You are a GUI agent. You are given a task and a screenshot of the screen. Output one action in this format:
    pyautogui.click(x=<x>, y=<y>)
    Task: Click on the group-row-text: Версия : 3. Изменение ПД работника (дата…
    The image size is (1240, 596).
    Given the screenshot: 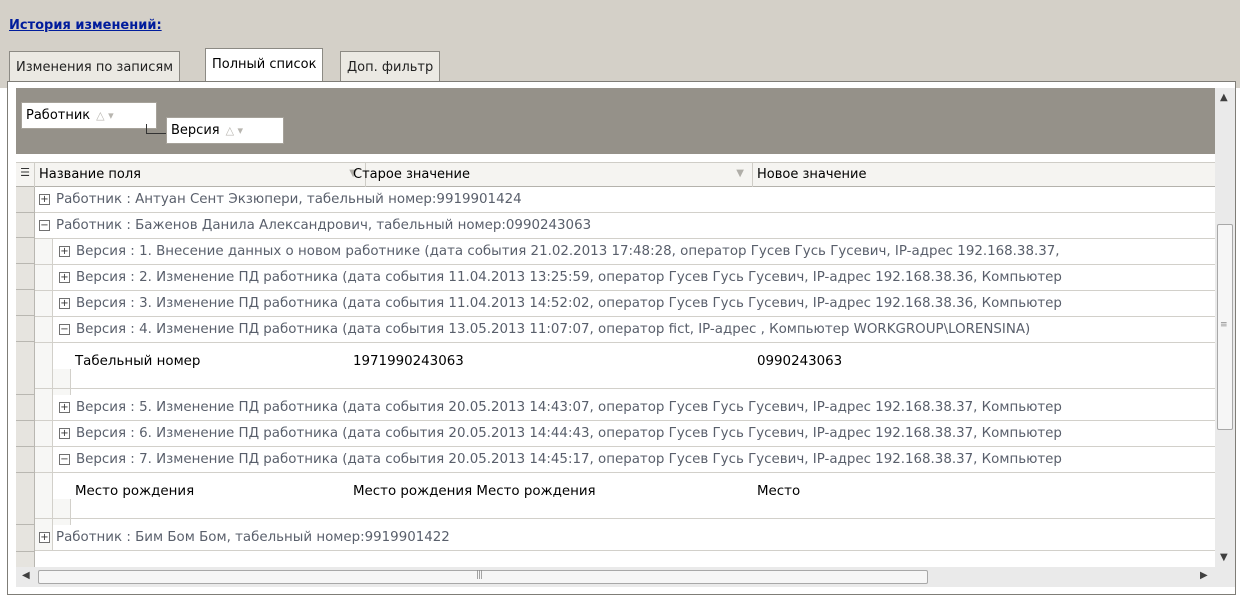 What is the action you would take?
    pyautogui.click(x=569, y=303)
    